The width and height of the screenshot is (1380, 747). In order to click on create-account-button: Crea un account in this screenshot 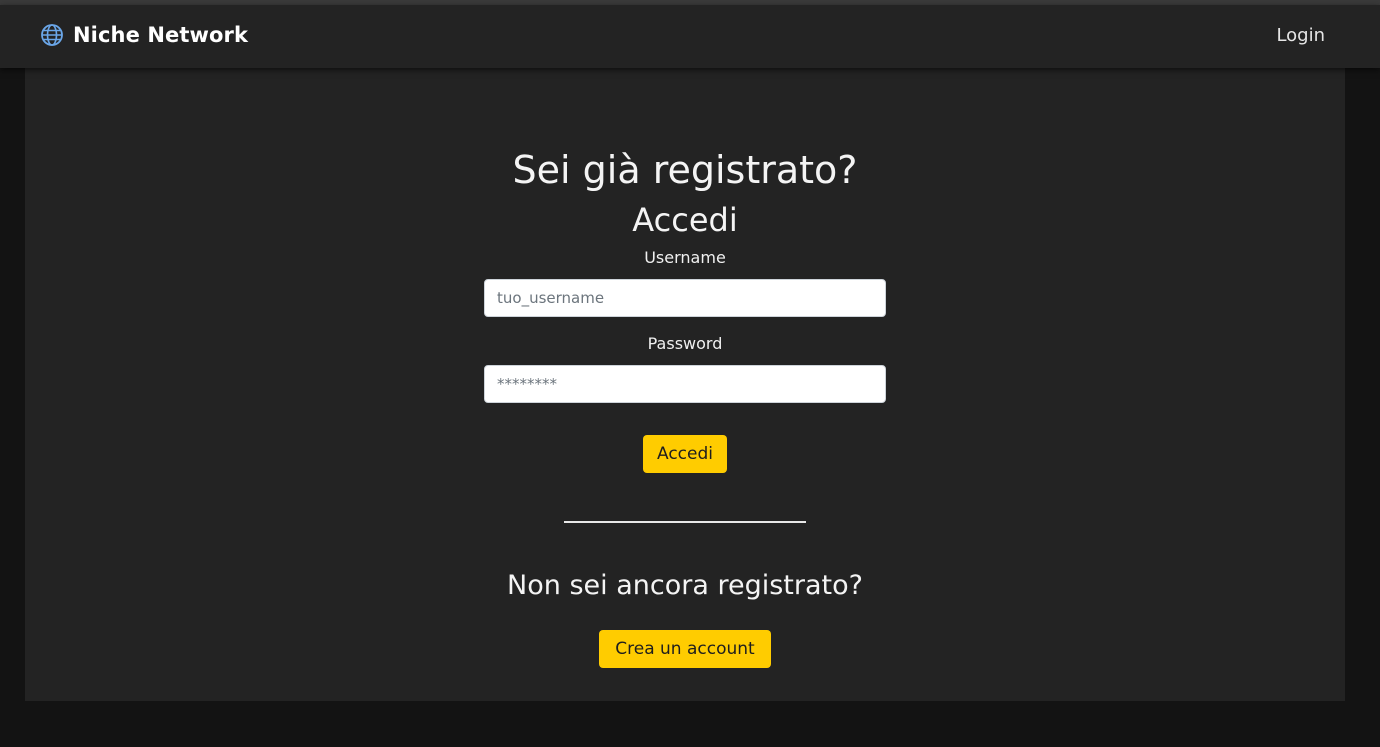, I will do `click(685, 649)`.